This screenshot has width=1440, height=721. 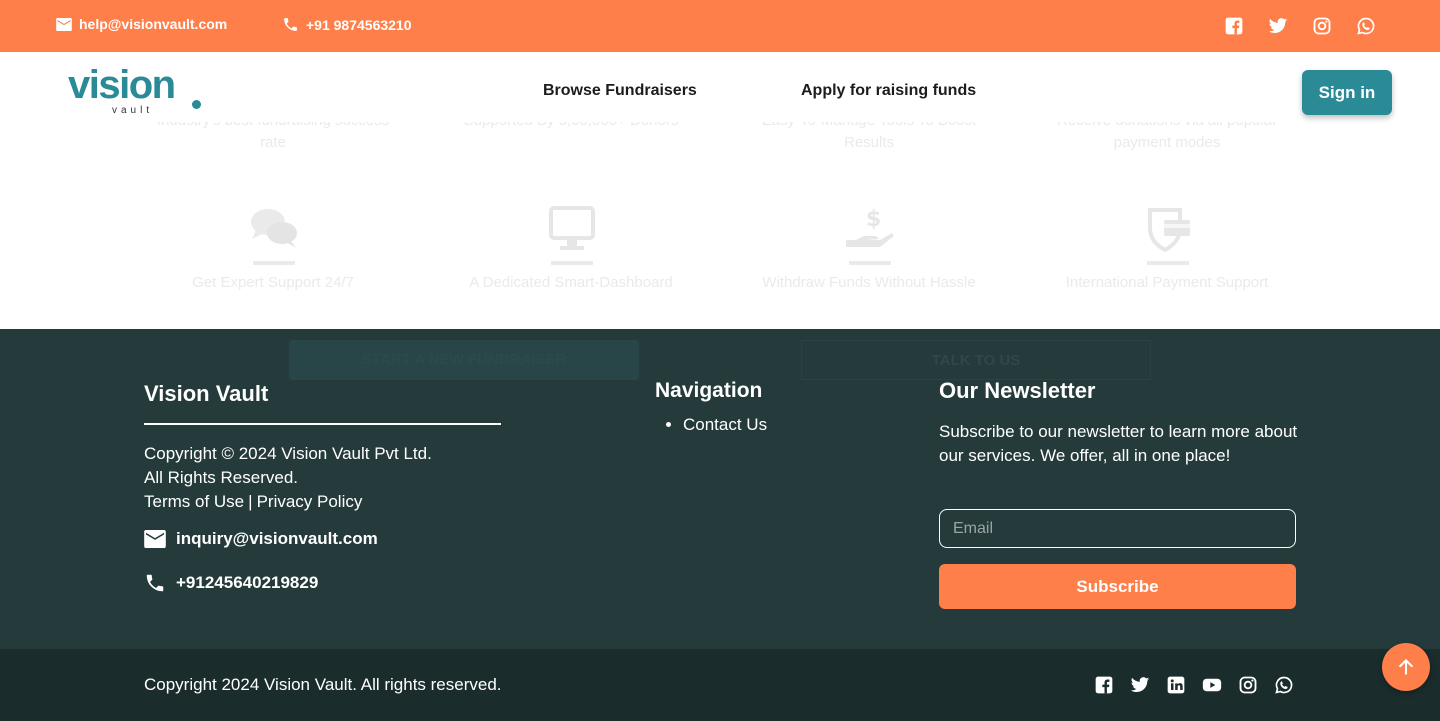 I want to click on terms-link: Terms of Use, so click(x=194, y=501).